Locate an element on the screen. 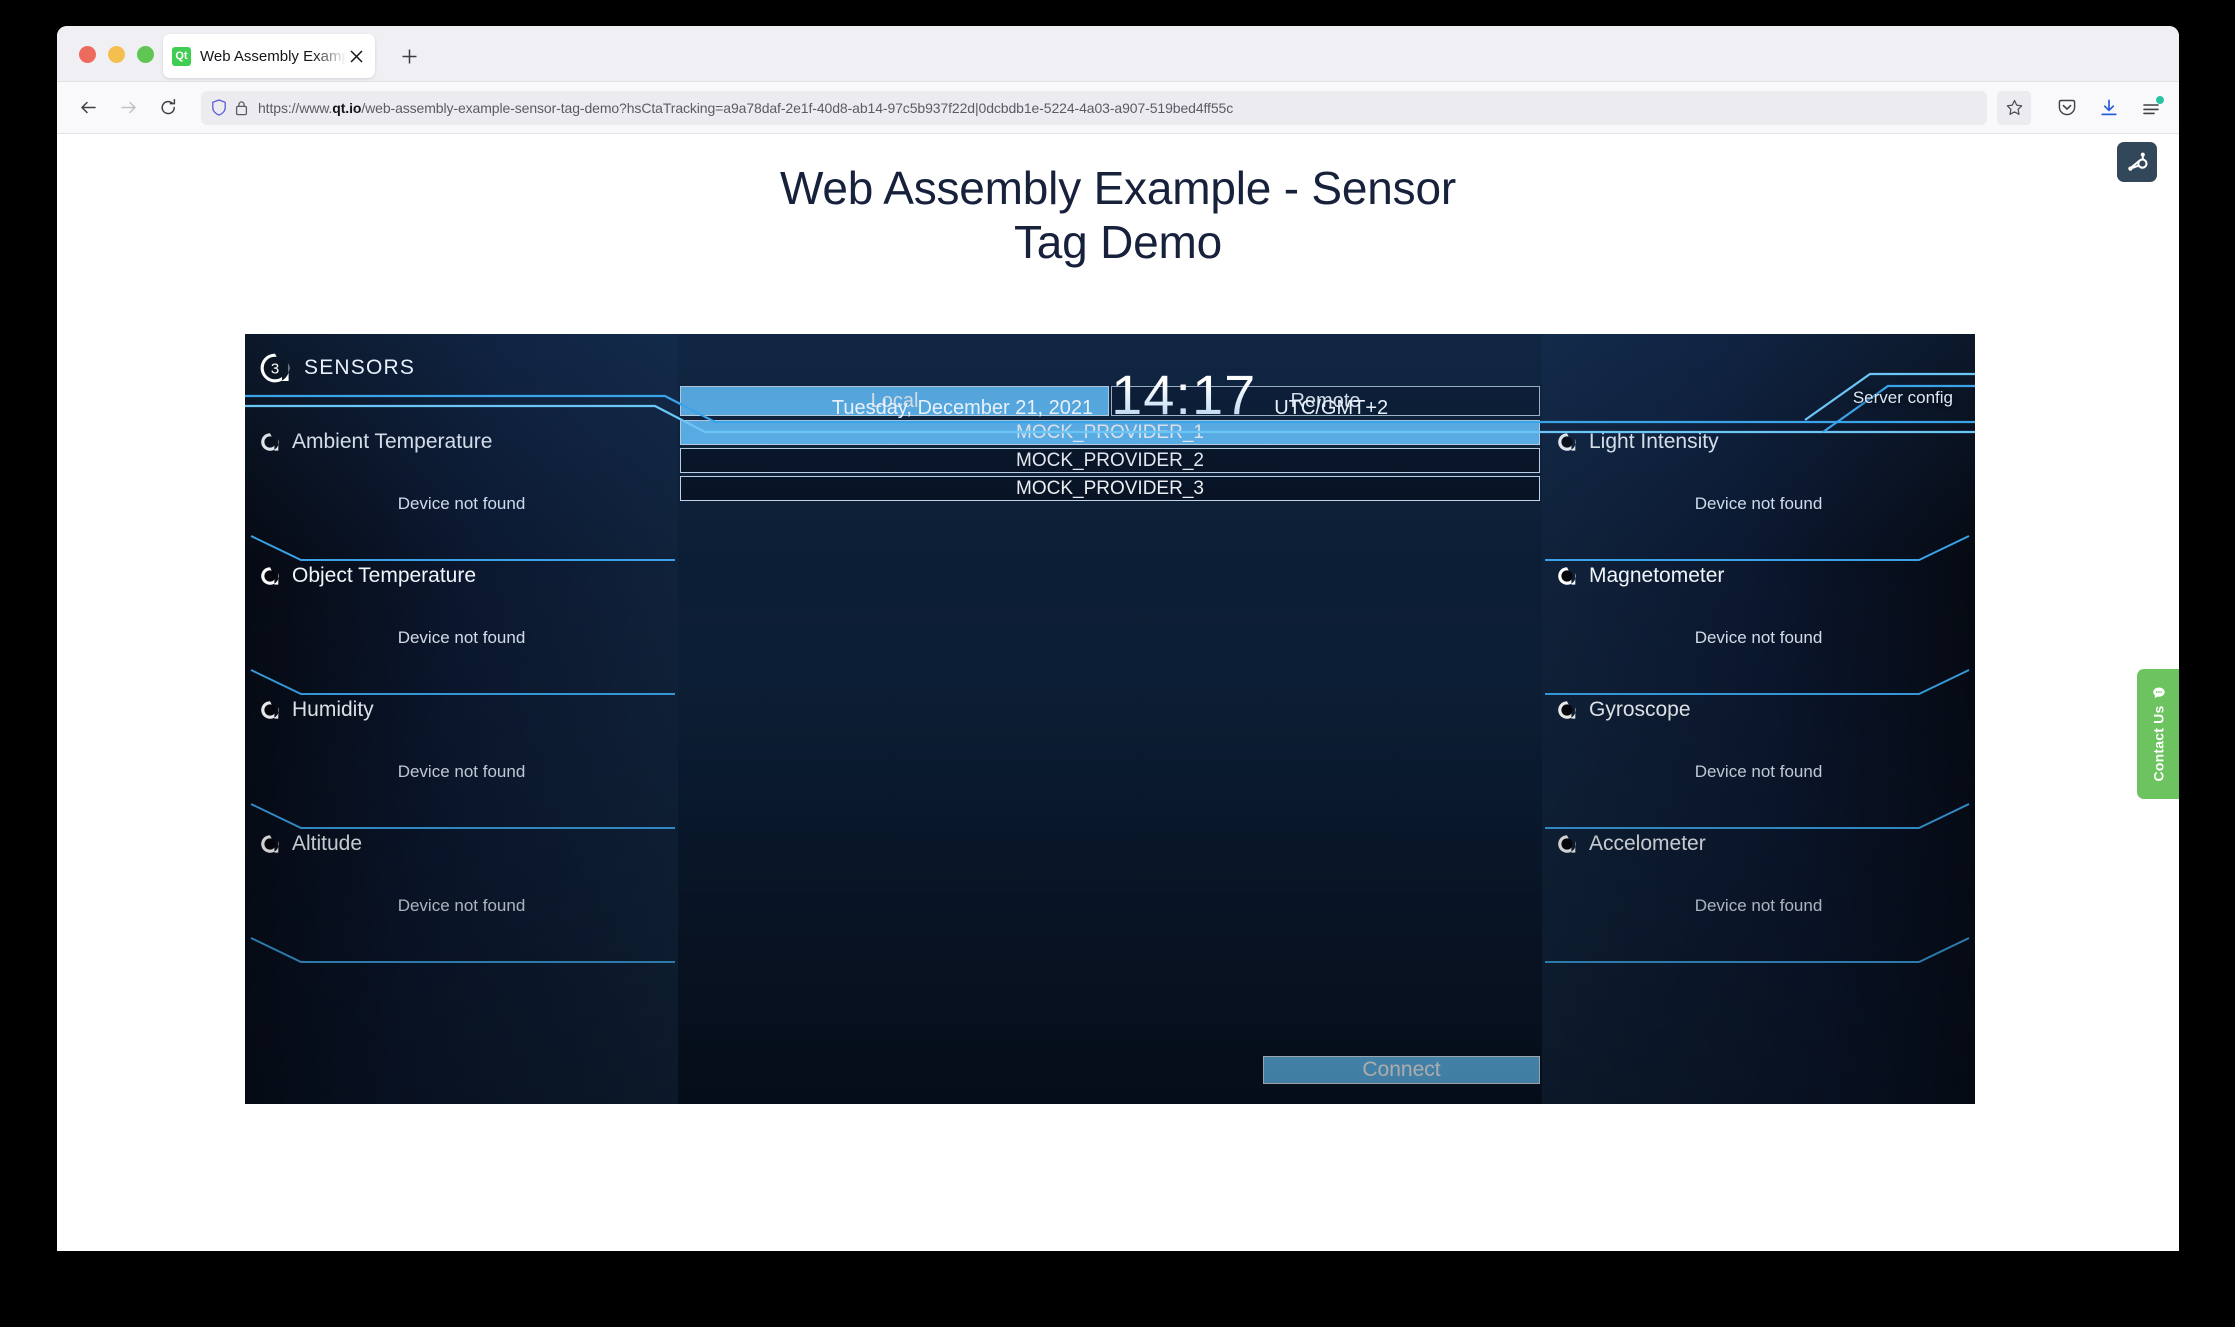 Image resolution: width=2235 pixels, height=1327 pixels. url-domain: qt.io is located at coordinates (347, 107).